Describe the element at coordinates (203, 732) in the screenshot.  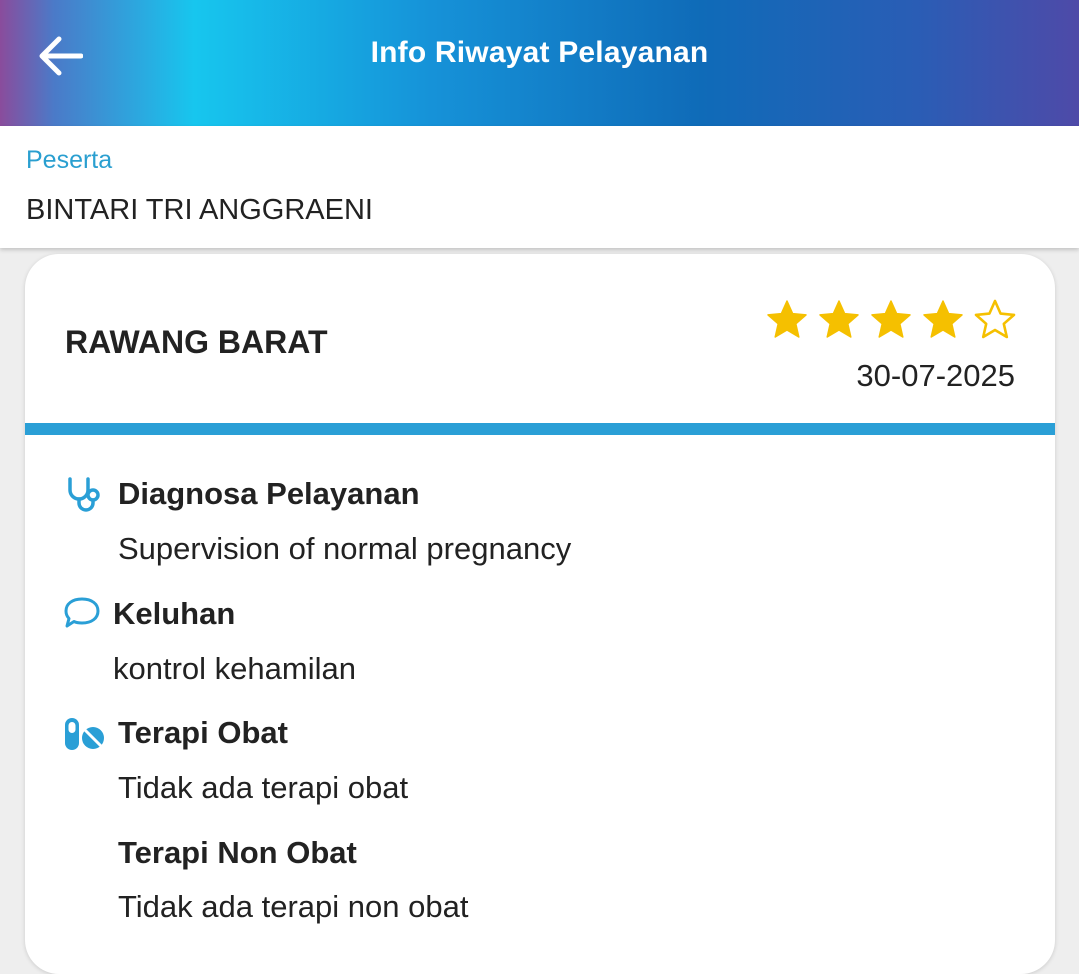
I see `terapi-obat-title: Terapi Obat` at that location.